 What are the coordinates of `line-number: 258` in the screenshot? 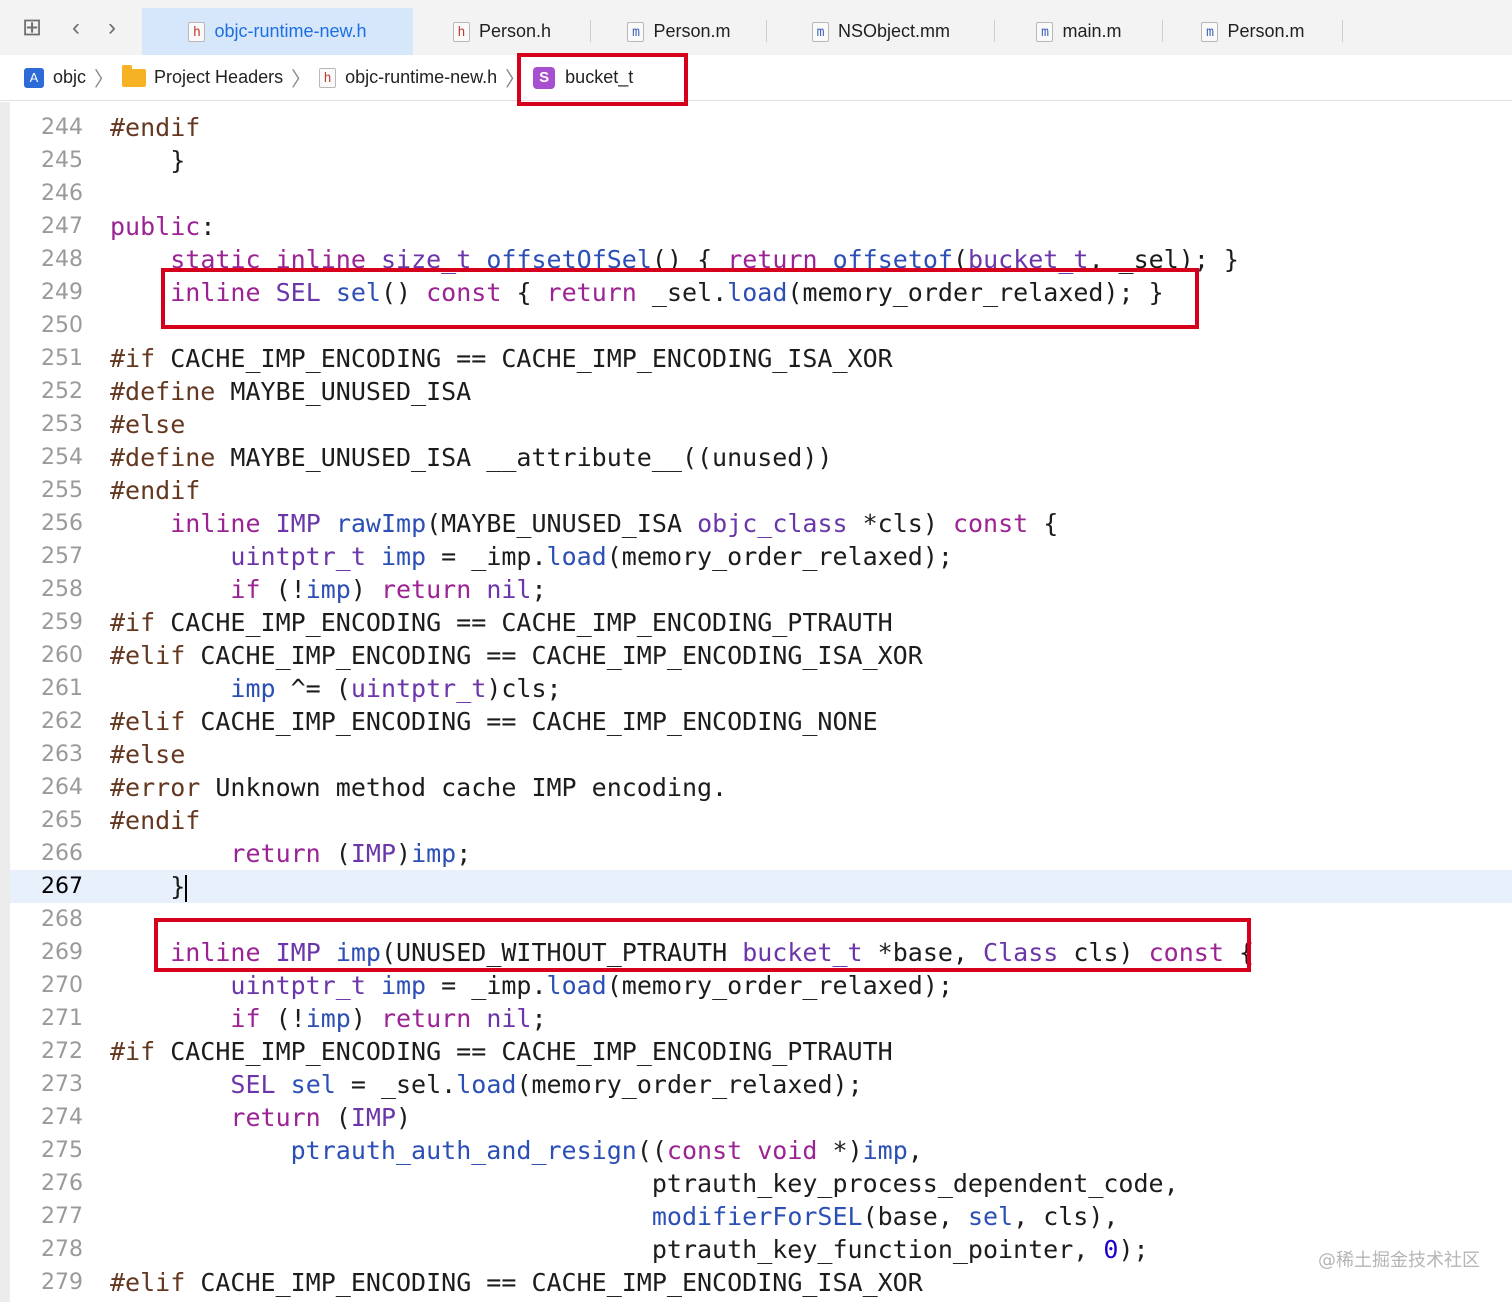 It's located at (62, 589).